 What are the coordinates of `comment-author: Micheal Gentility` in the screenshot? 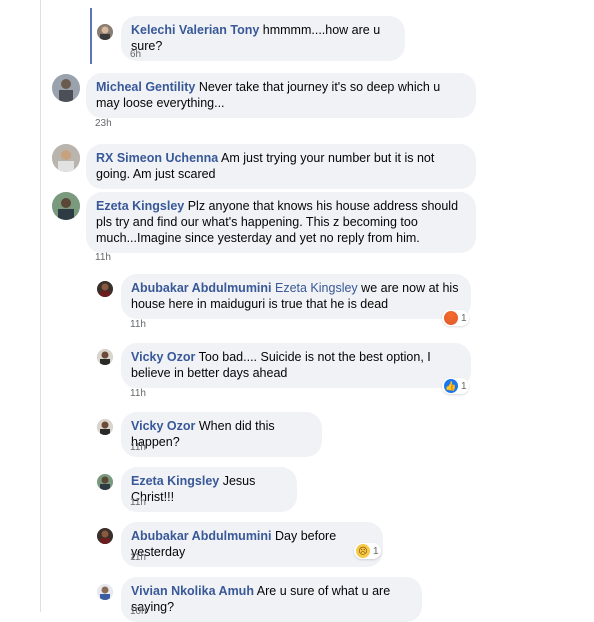 It's located at (145, 87).